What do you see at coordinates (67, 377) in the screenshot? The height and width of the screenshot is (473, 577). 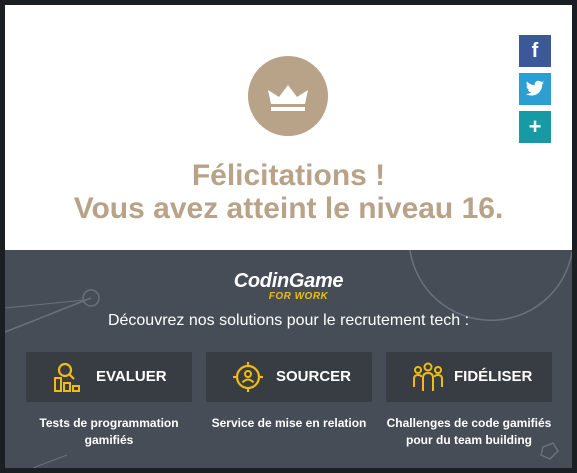 I see `assessment-chart-icon` at bounding box center [67, 377].